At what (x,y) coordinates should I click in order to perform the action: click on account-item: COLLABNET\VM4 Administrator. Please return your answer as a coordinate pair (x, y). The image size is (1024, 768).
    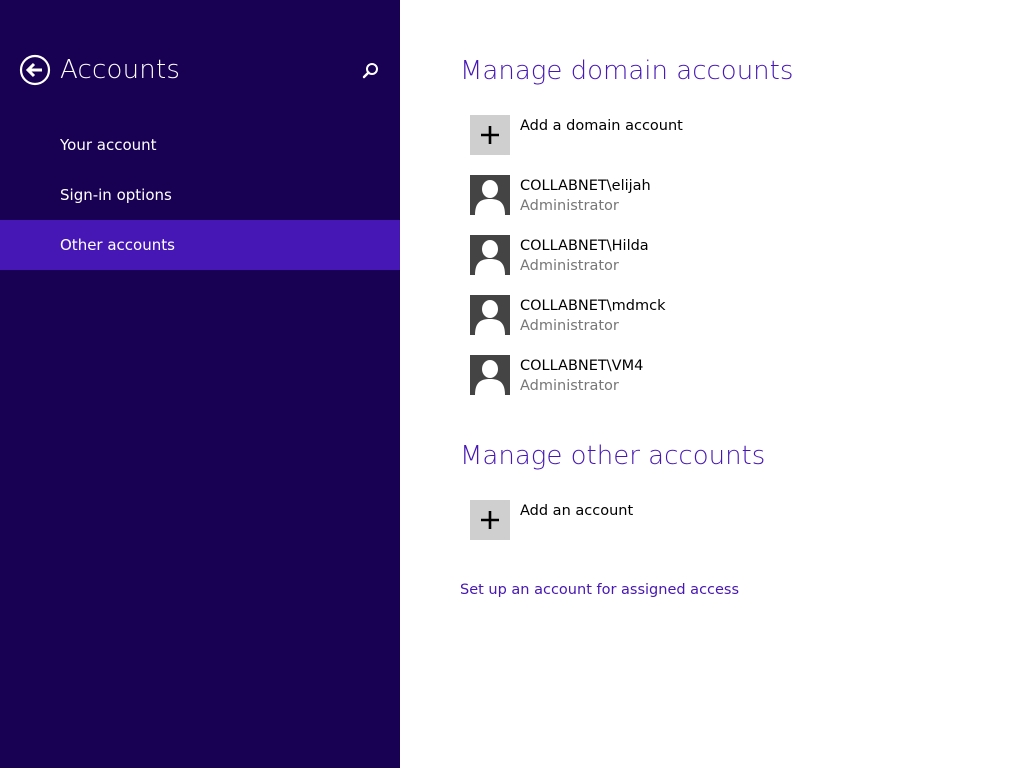
    Looking at the image, I should click on (581, 376).